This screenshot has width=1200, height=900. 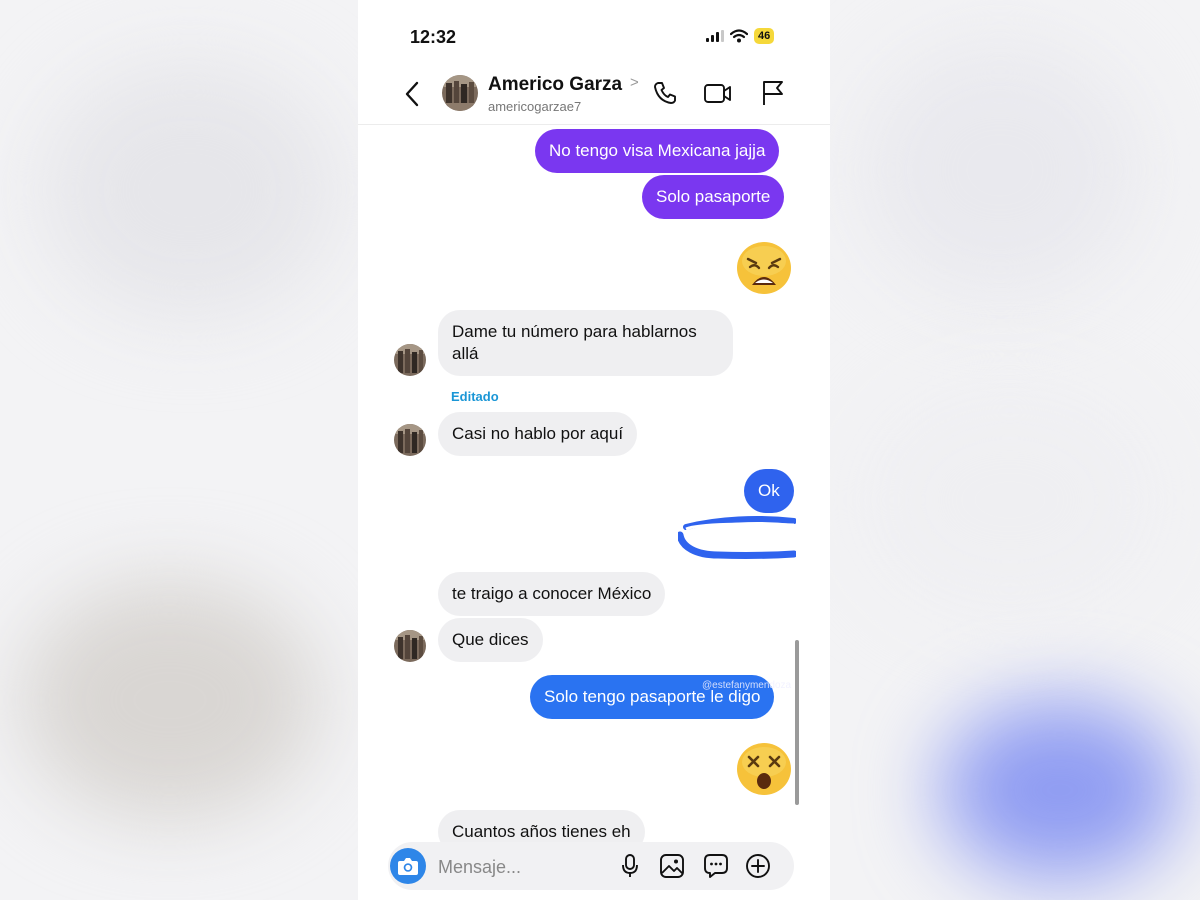 I want to click on message-bubble-outgoing: No tengo visa Mexicana jajja, so click(x=657, y=151).